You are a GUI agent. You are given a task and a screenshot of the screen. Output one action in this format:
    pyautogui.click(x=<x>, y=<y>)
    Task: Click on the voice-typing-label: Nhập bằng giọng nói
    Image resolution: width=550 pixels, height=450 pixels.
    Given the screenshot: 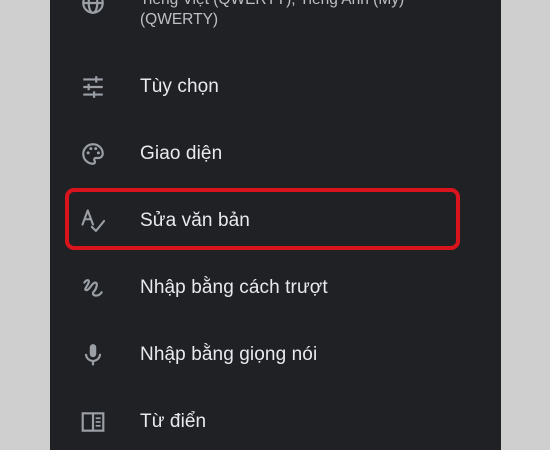 What is the action you would take?
    pyautogui.click(x=229, y=354)
    